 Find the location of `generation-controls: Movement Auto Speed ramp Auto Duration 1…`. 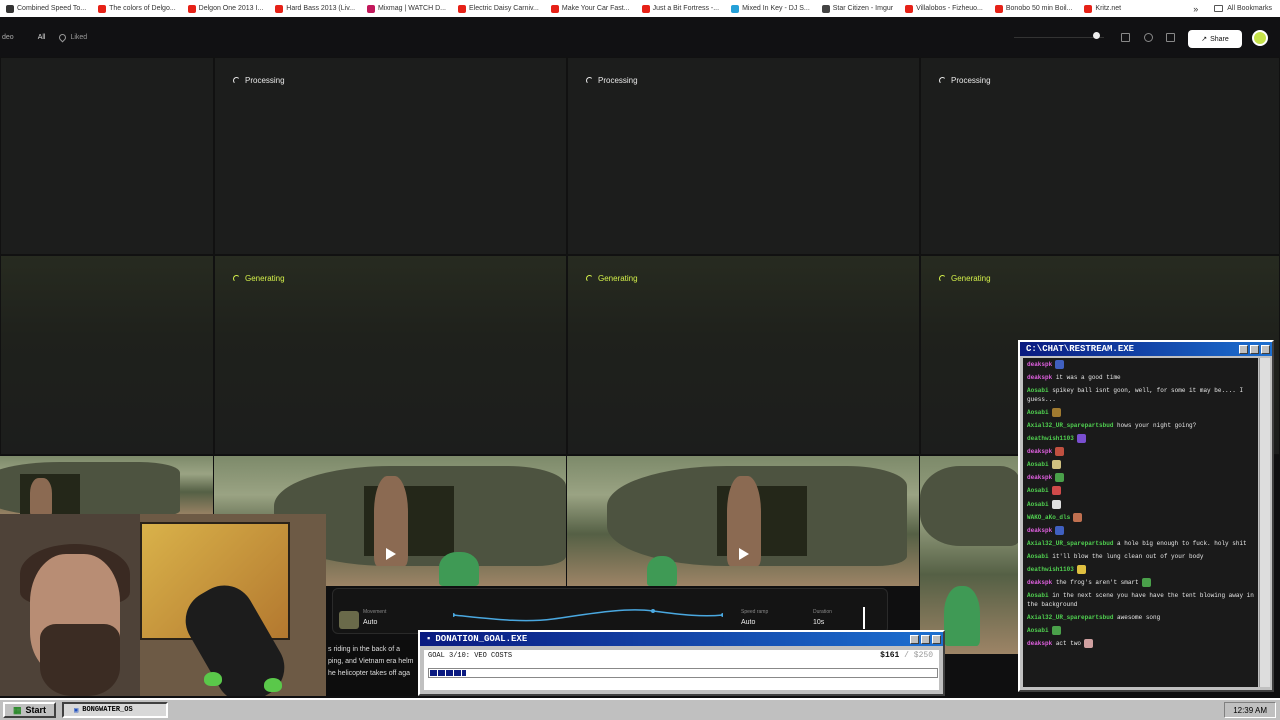

generation-controls: Movement Auto Speed ramp Auto Duration 1… is located at coordinates (610, 611).